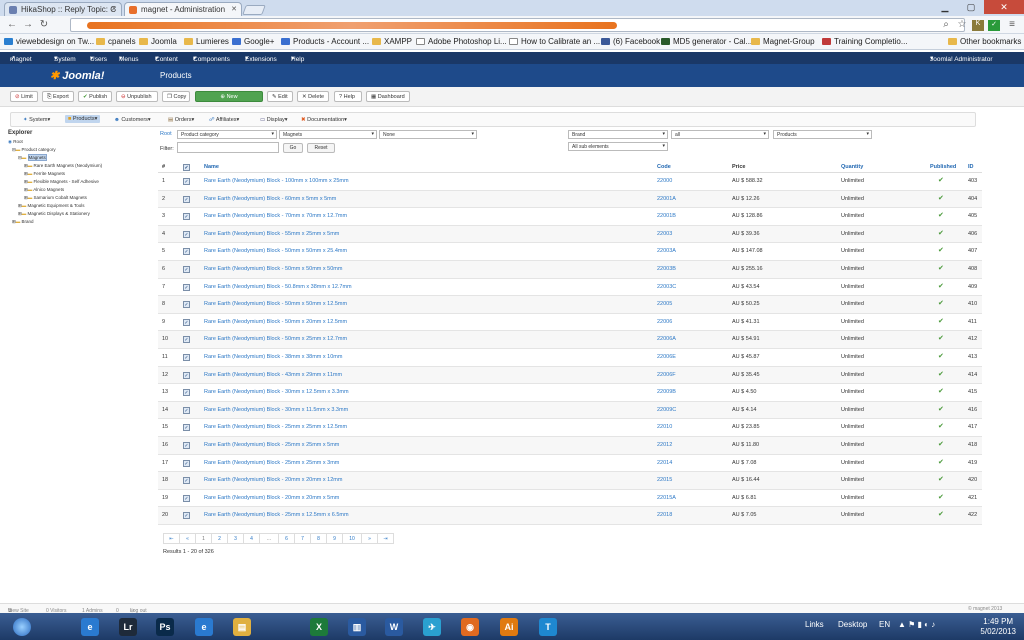 Image resolution: width=1024 pixels, height=640 pixels. I want to click on menu-content: Content ▾, so click(166, 58).